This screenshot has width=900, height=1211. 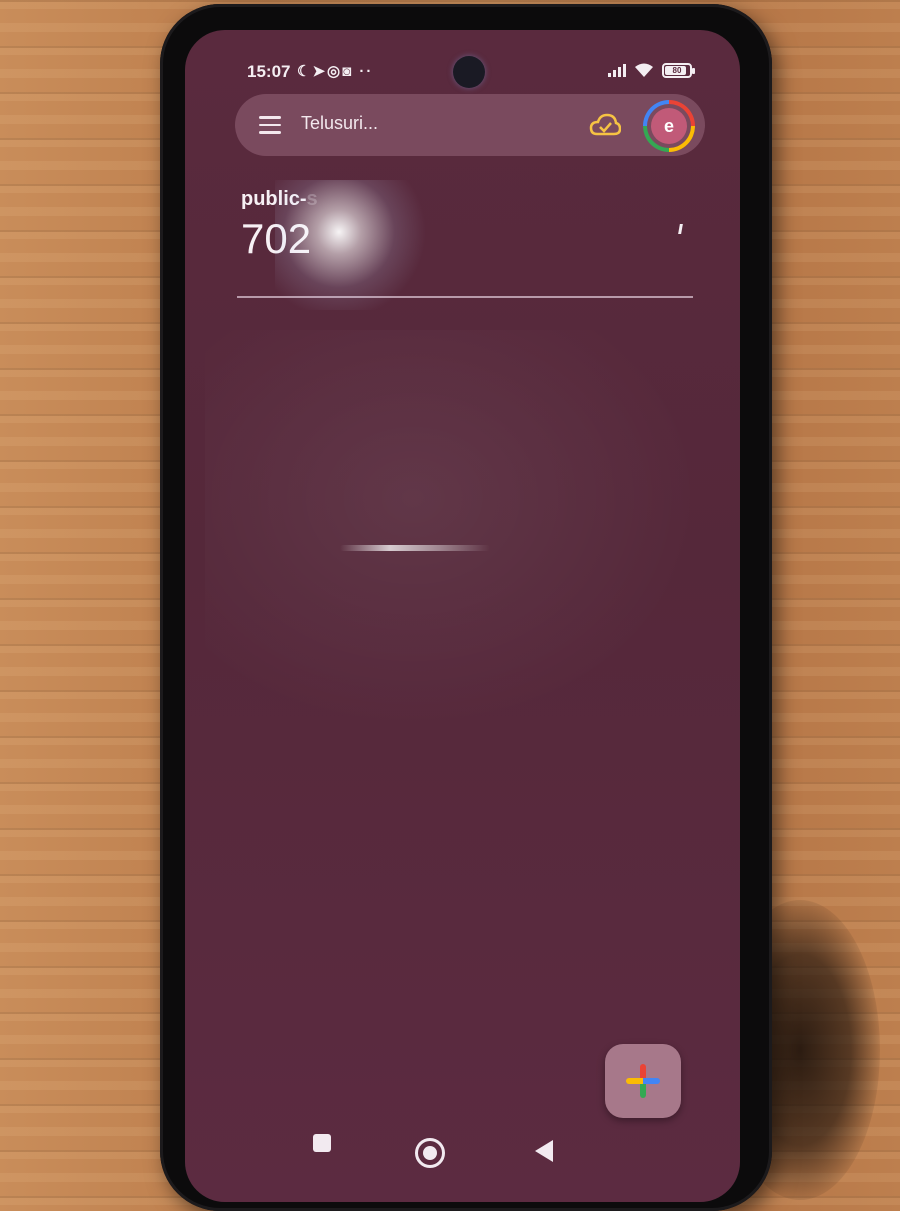 I want to click on hamburger-menu-icon, so click(x=270, y=125).